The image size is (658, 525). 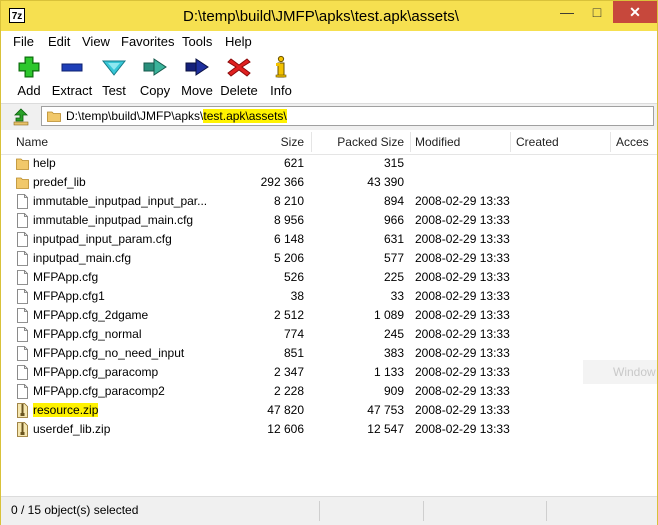 I want to click on file-size: 12 606, so click(x=285, y=429).